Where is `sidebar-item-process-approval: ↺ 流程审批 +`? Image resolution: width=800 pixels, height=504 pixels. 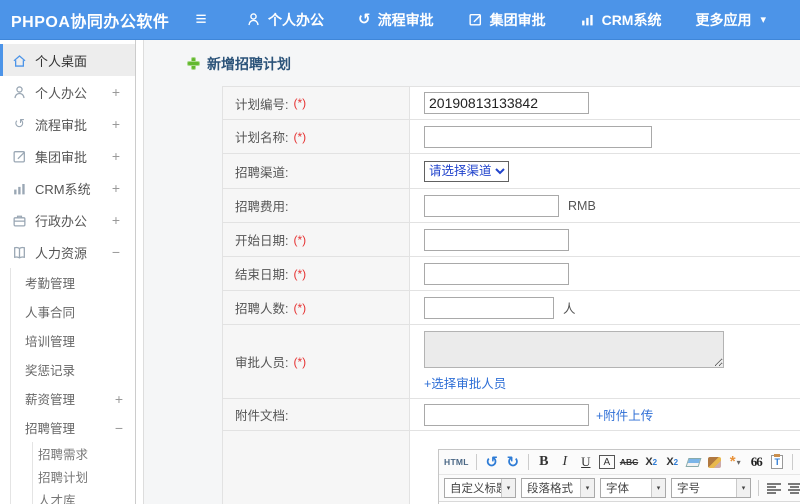 sidebar-item-process-approval: ↺ 流程审批 + is located at coordinates (67, 124).